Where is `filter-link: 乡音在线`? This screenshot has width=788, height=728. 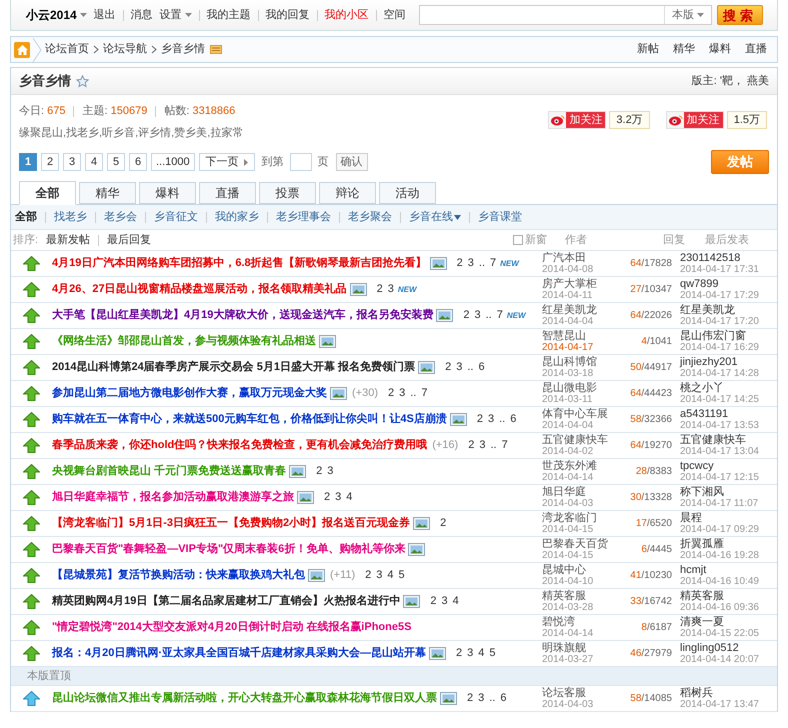
filter-link: 乡音在线 is located at coordinates (435, 217).